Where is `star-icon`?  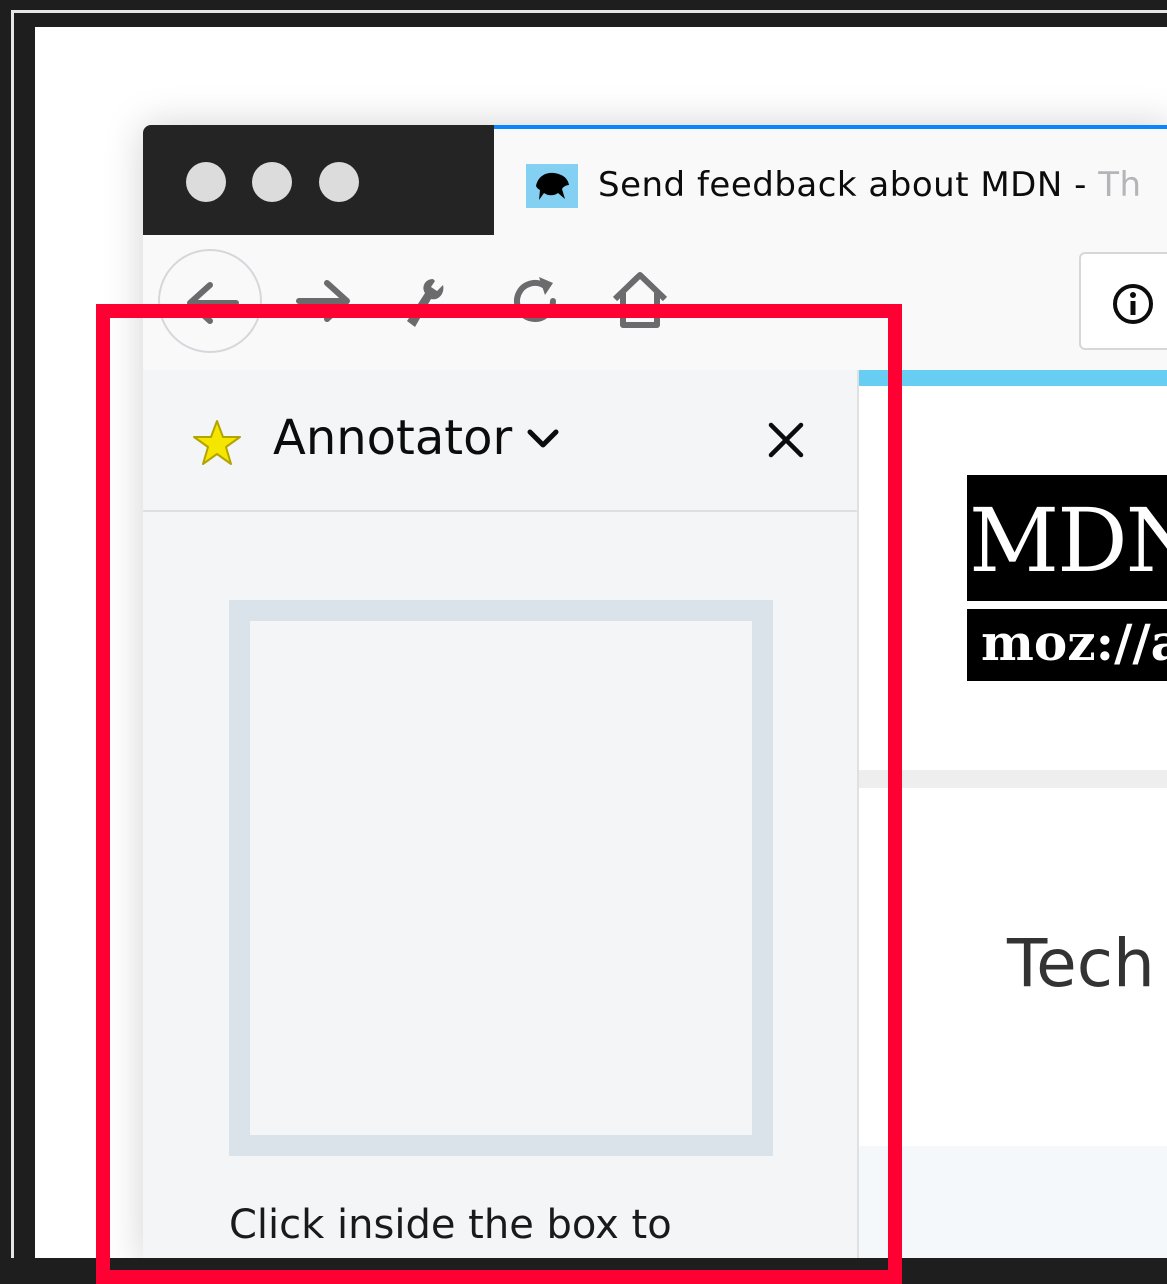 star-icon is located at coordinates (217, 442).